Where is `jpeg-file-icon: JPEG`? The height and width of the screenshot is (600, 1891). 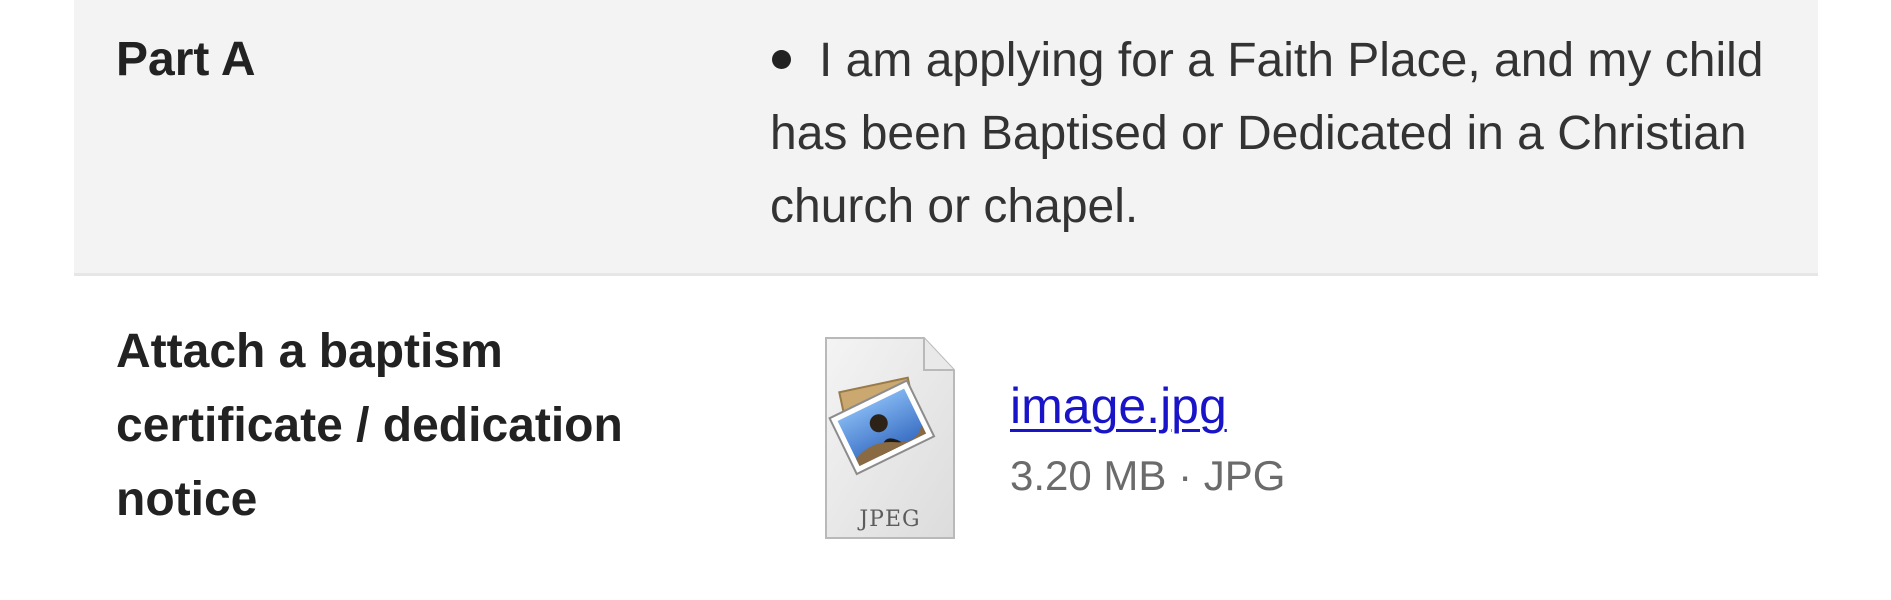 jpeg-file-icon: JPEG is located at coordinates (890, 439).